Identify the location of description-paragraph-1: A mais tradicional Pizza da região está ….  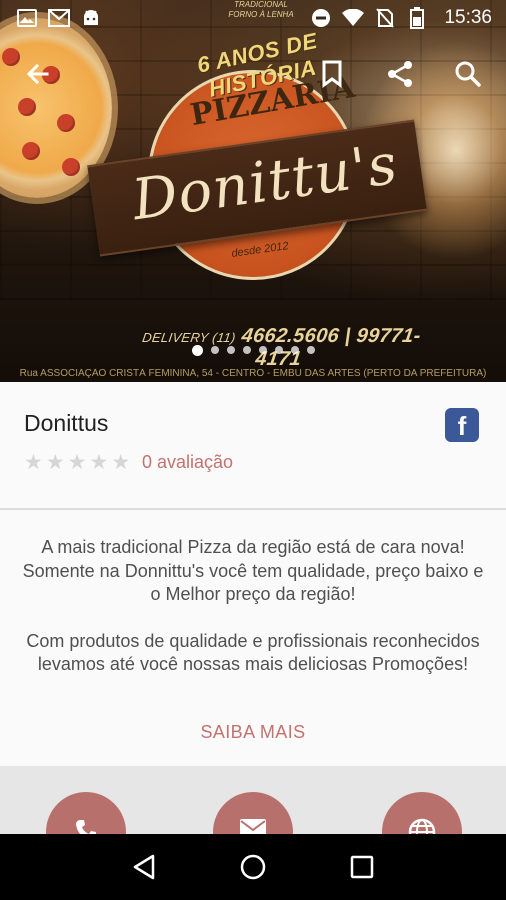
(253, 570).